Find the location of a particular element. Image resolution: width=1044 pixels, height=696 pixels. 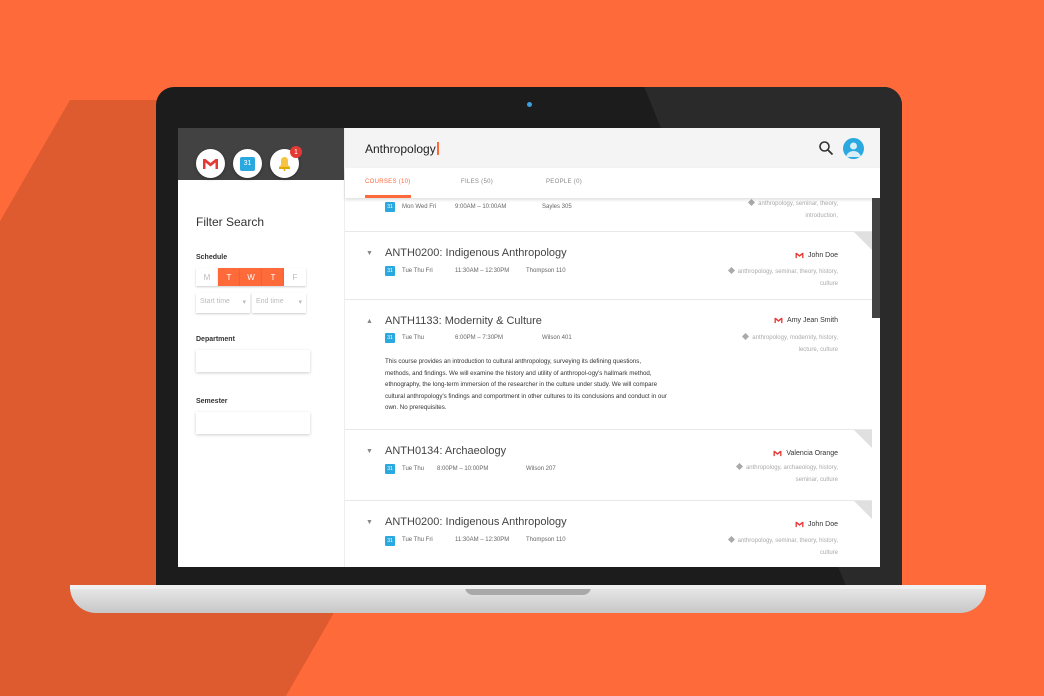

course-time: 6:00PM – 7:30PM is located at coordinates (479, 338).